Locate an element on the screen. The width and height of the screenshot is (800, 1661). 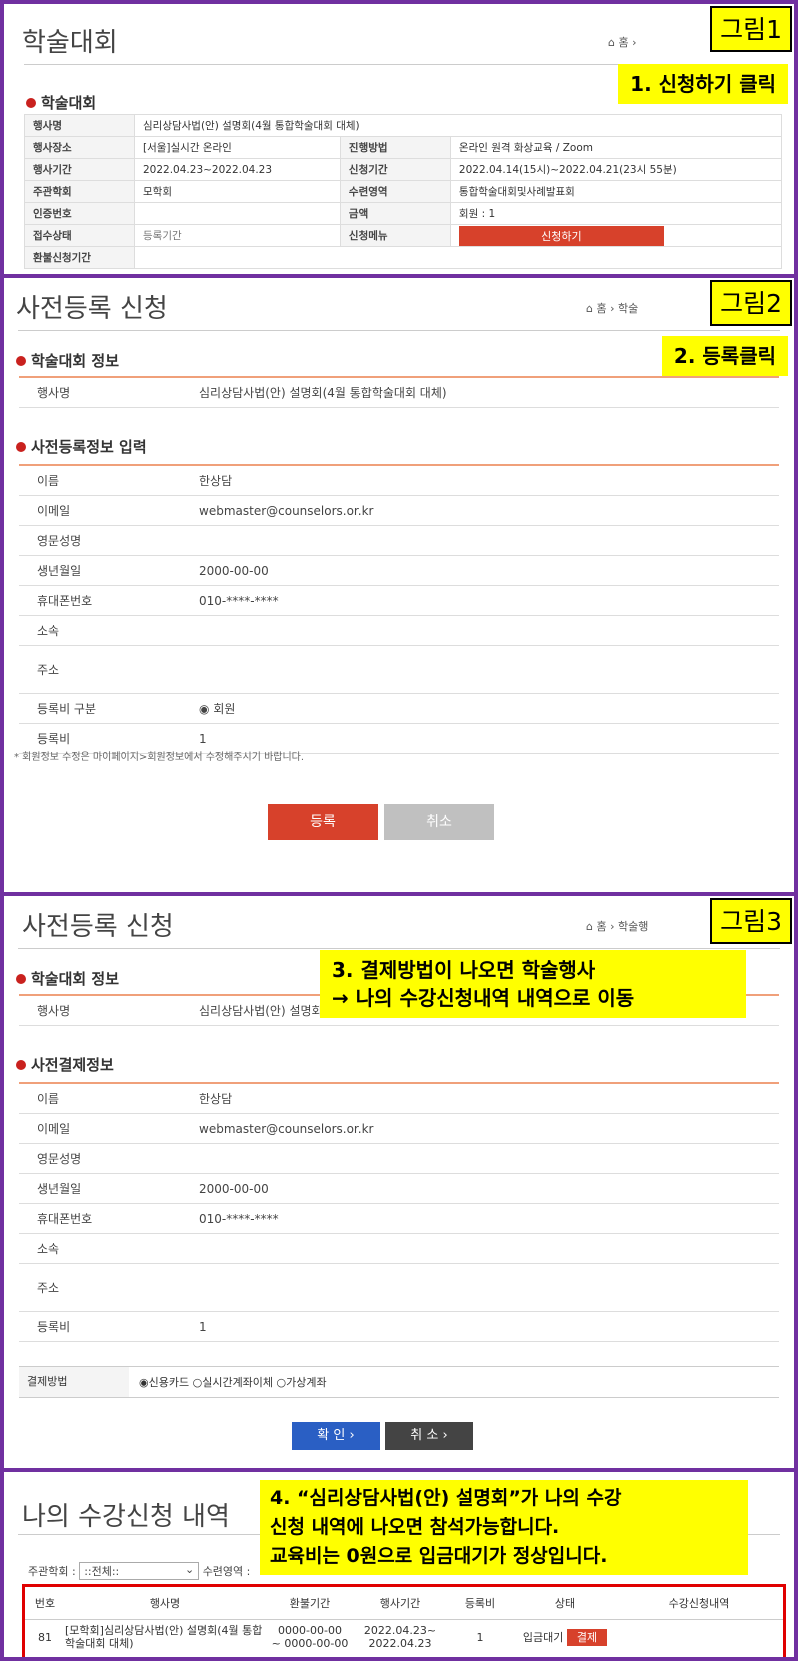
cancel-button: 취 소 › is located at coordinates (429, 1436).